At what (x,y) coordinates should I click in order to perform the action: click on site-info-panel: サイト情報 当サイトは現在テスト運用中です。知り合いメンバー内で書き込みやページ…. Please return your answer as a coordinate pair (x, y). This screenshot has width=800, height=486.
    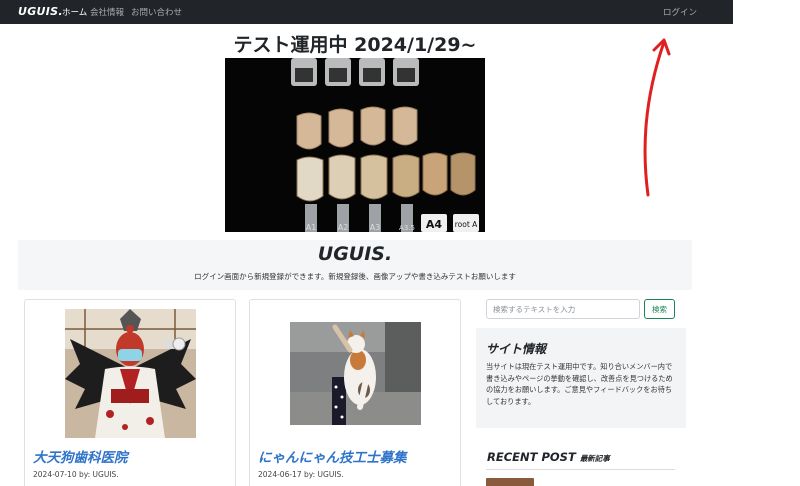
    Looking at the image, I should click on (581, 378).